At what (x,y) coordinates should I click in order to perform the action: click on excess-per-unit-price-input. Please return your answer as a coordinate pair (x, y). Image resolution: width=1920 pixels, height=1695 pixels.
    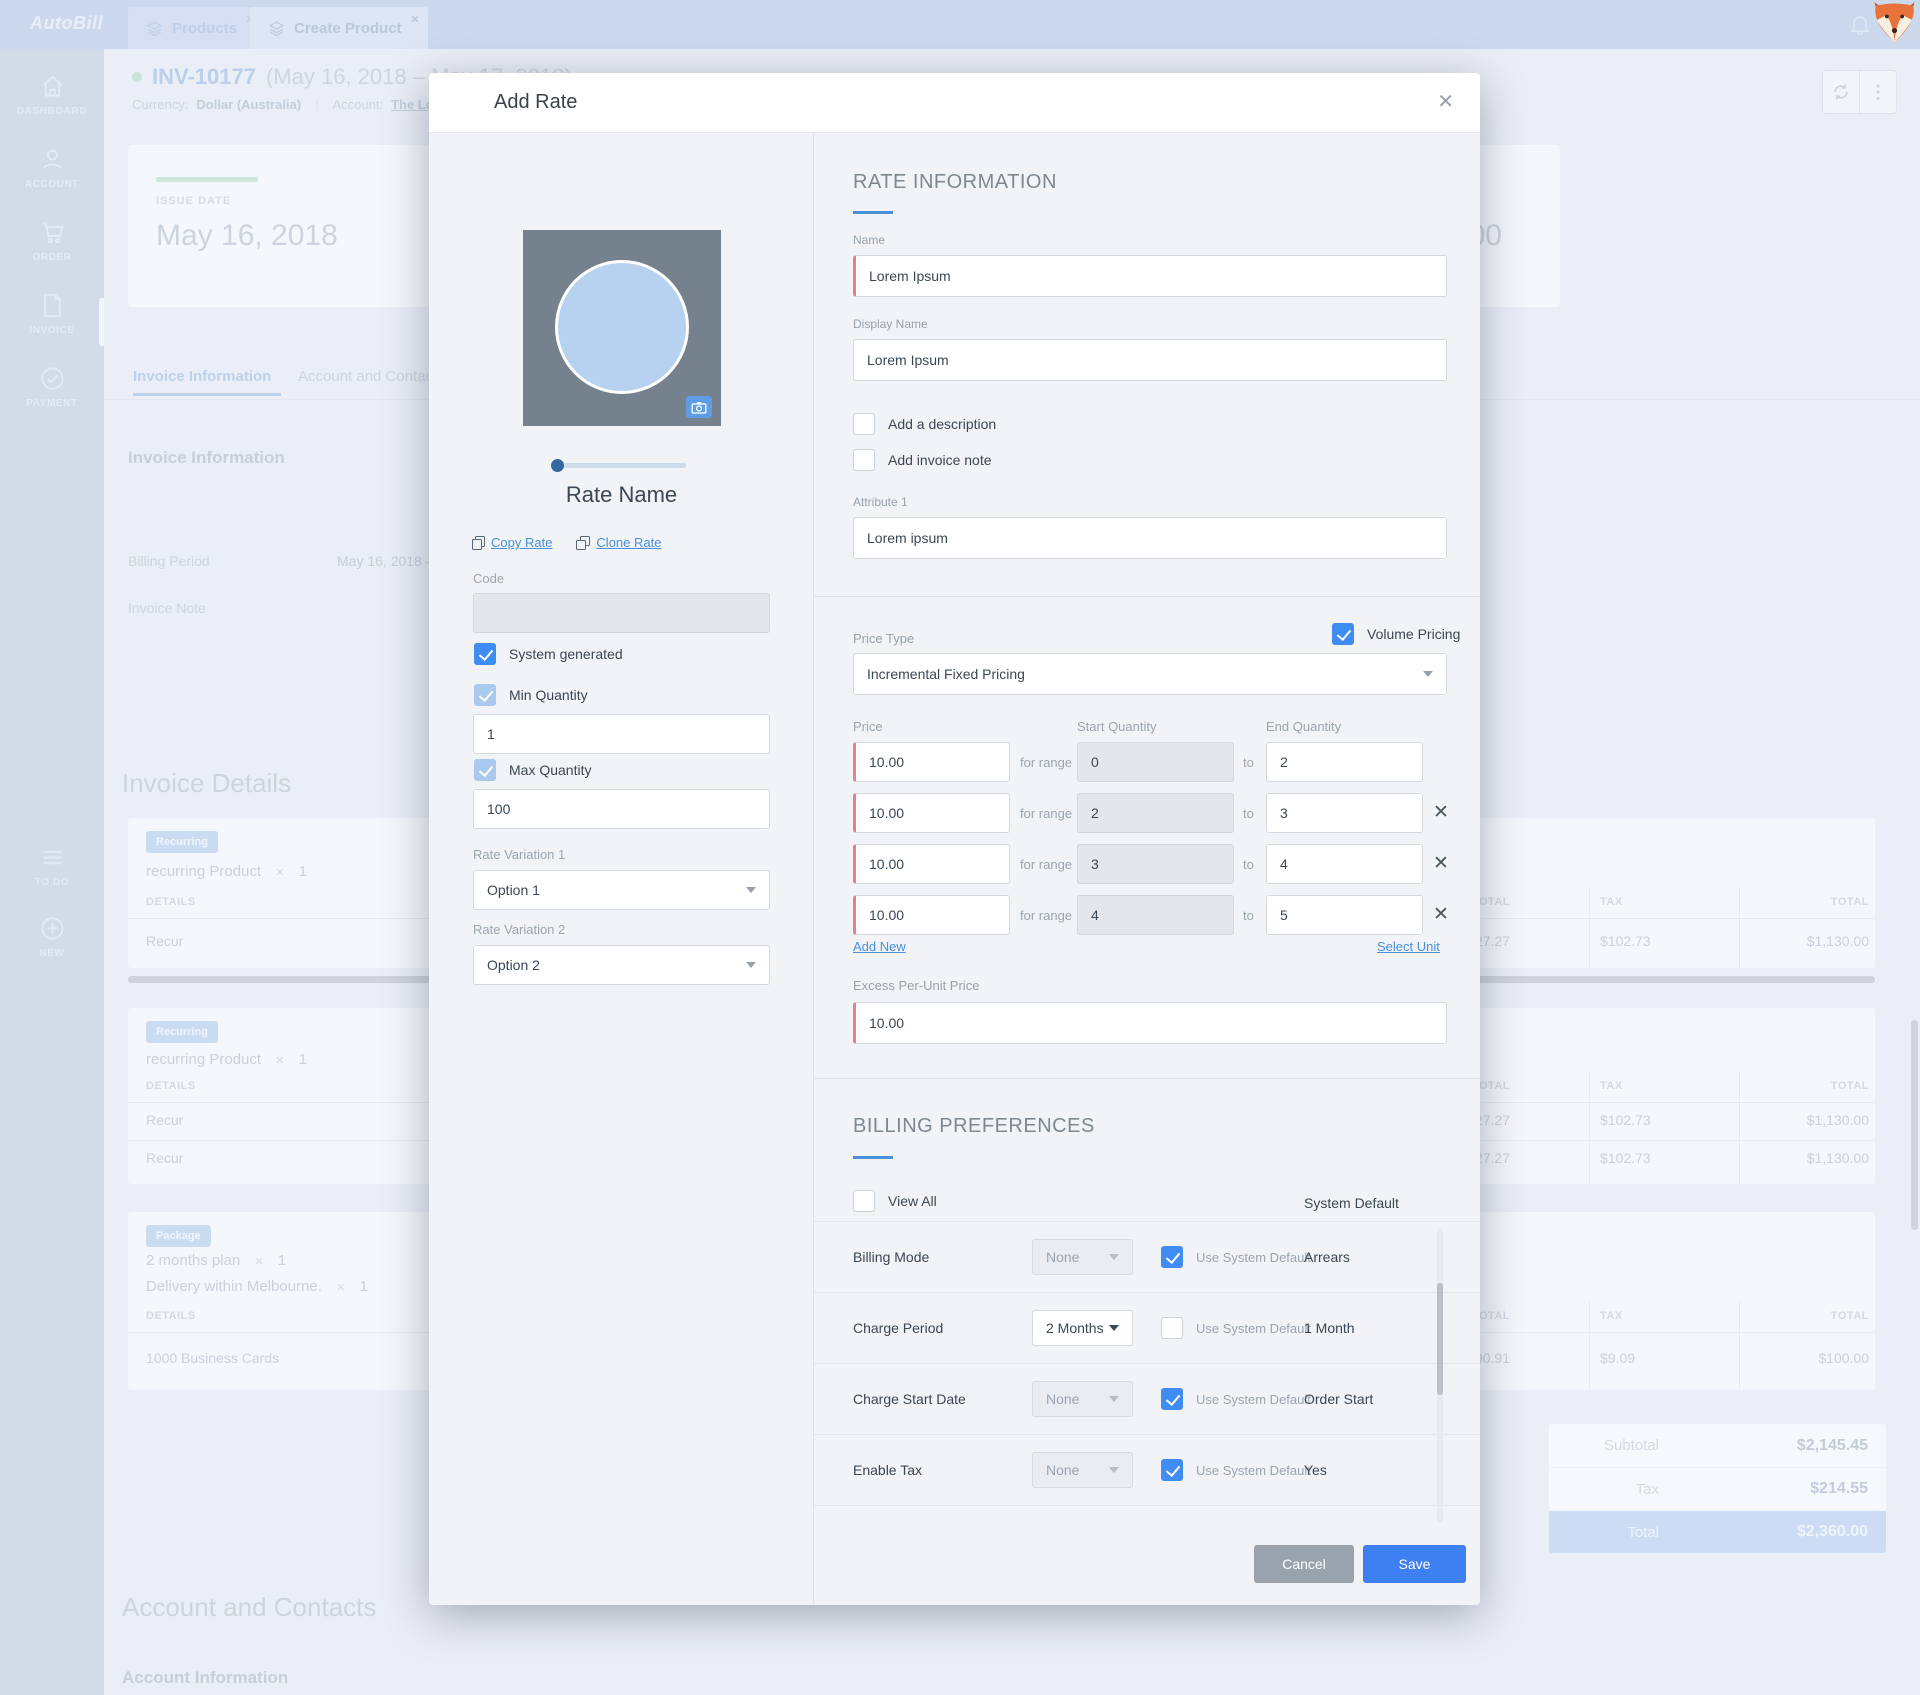
    Looking at the image, I should click on (1150, 1023).